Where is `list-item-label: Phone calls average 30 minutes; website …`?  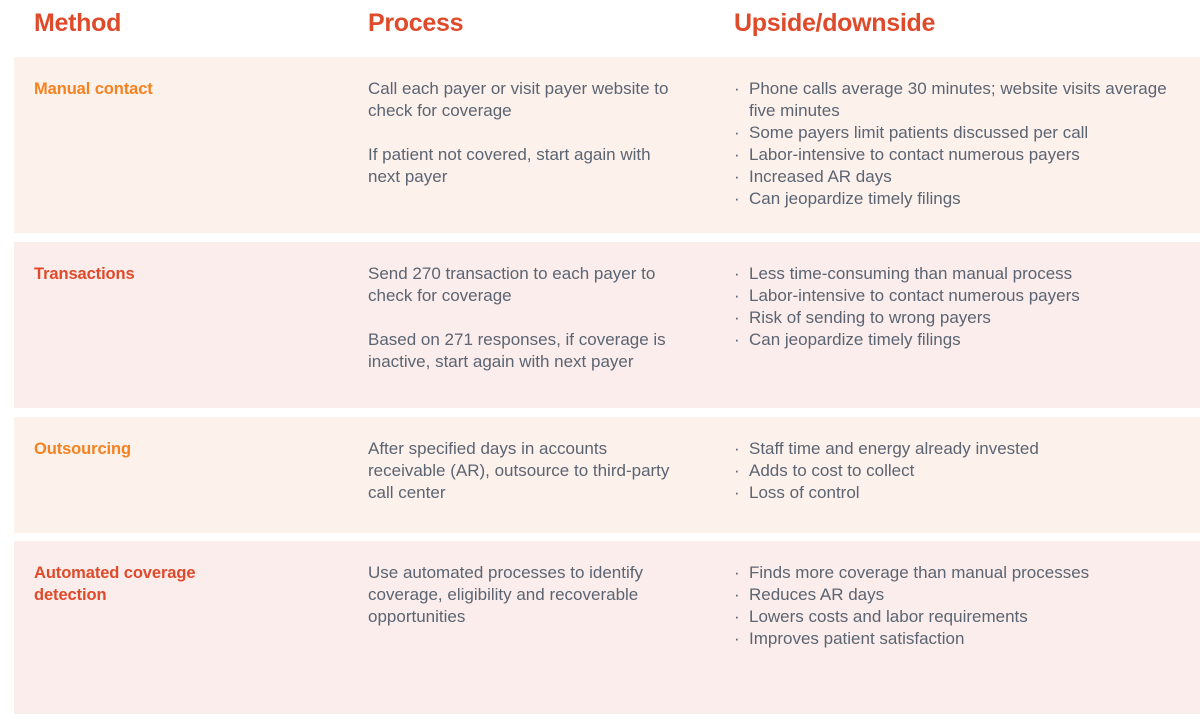
list-item-label: Phone calls average 30 minutes; website … is located at coordinates (958, 99).